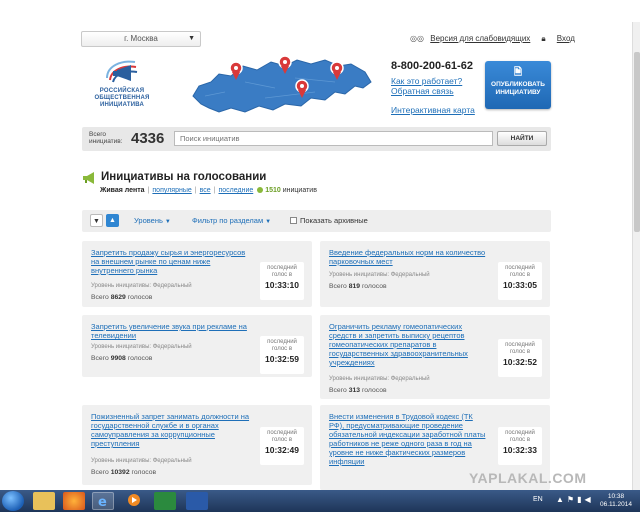 The width and height of the screenshot is (640, 512). I want to click on votes-count: 819, so click(354, 286).